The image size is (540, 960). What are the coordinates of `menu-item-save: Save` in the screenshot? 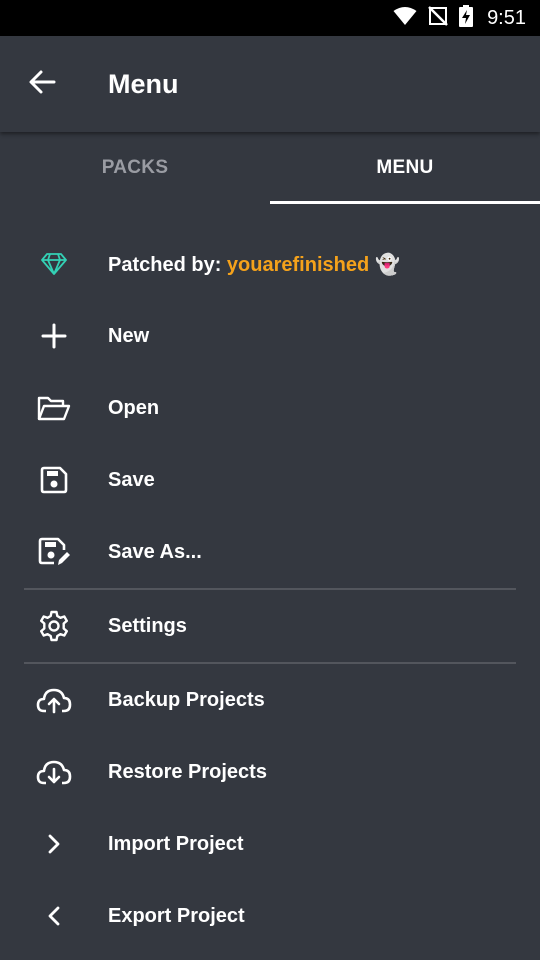 It's located at (270, 480).